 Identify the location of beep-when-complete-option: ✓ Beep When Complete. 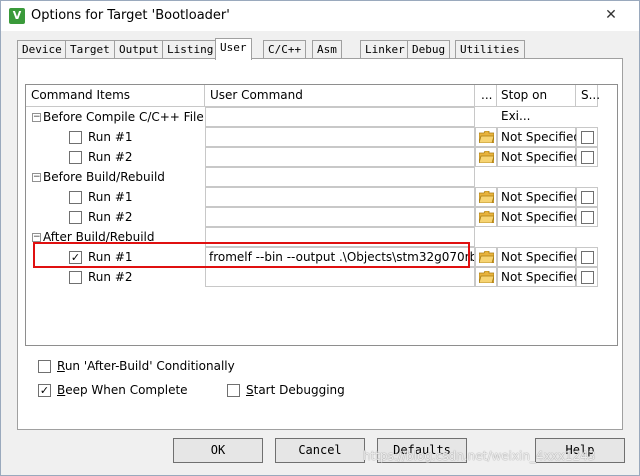
(113, 390).